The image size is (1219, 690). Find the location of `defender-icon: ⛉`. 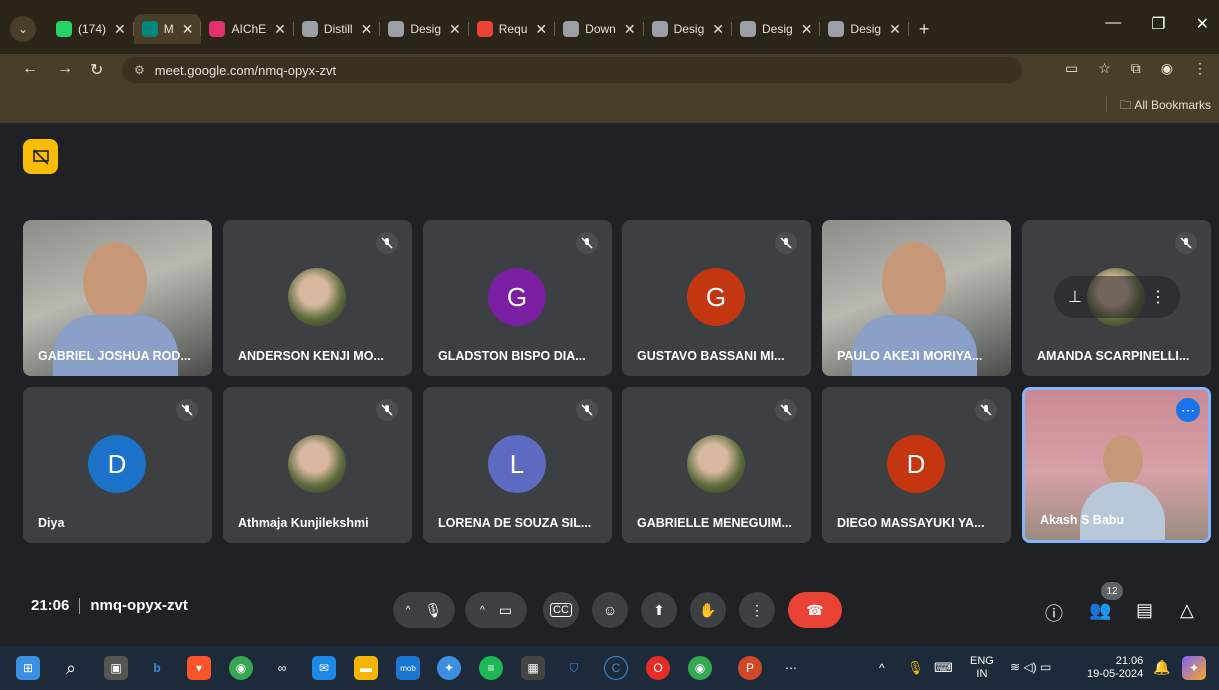

defender-icon: ⛉ is located at coordinates (574, 668).